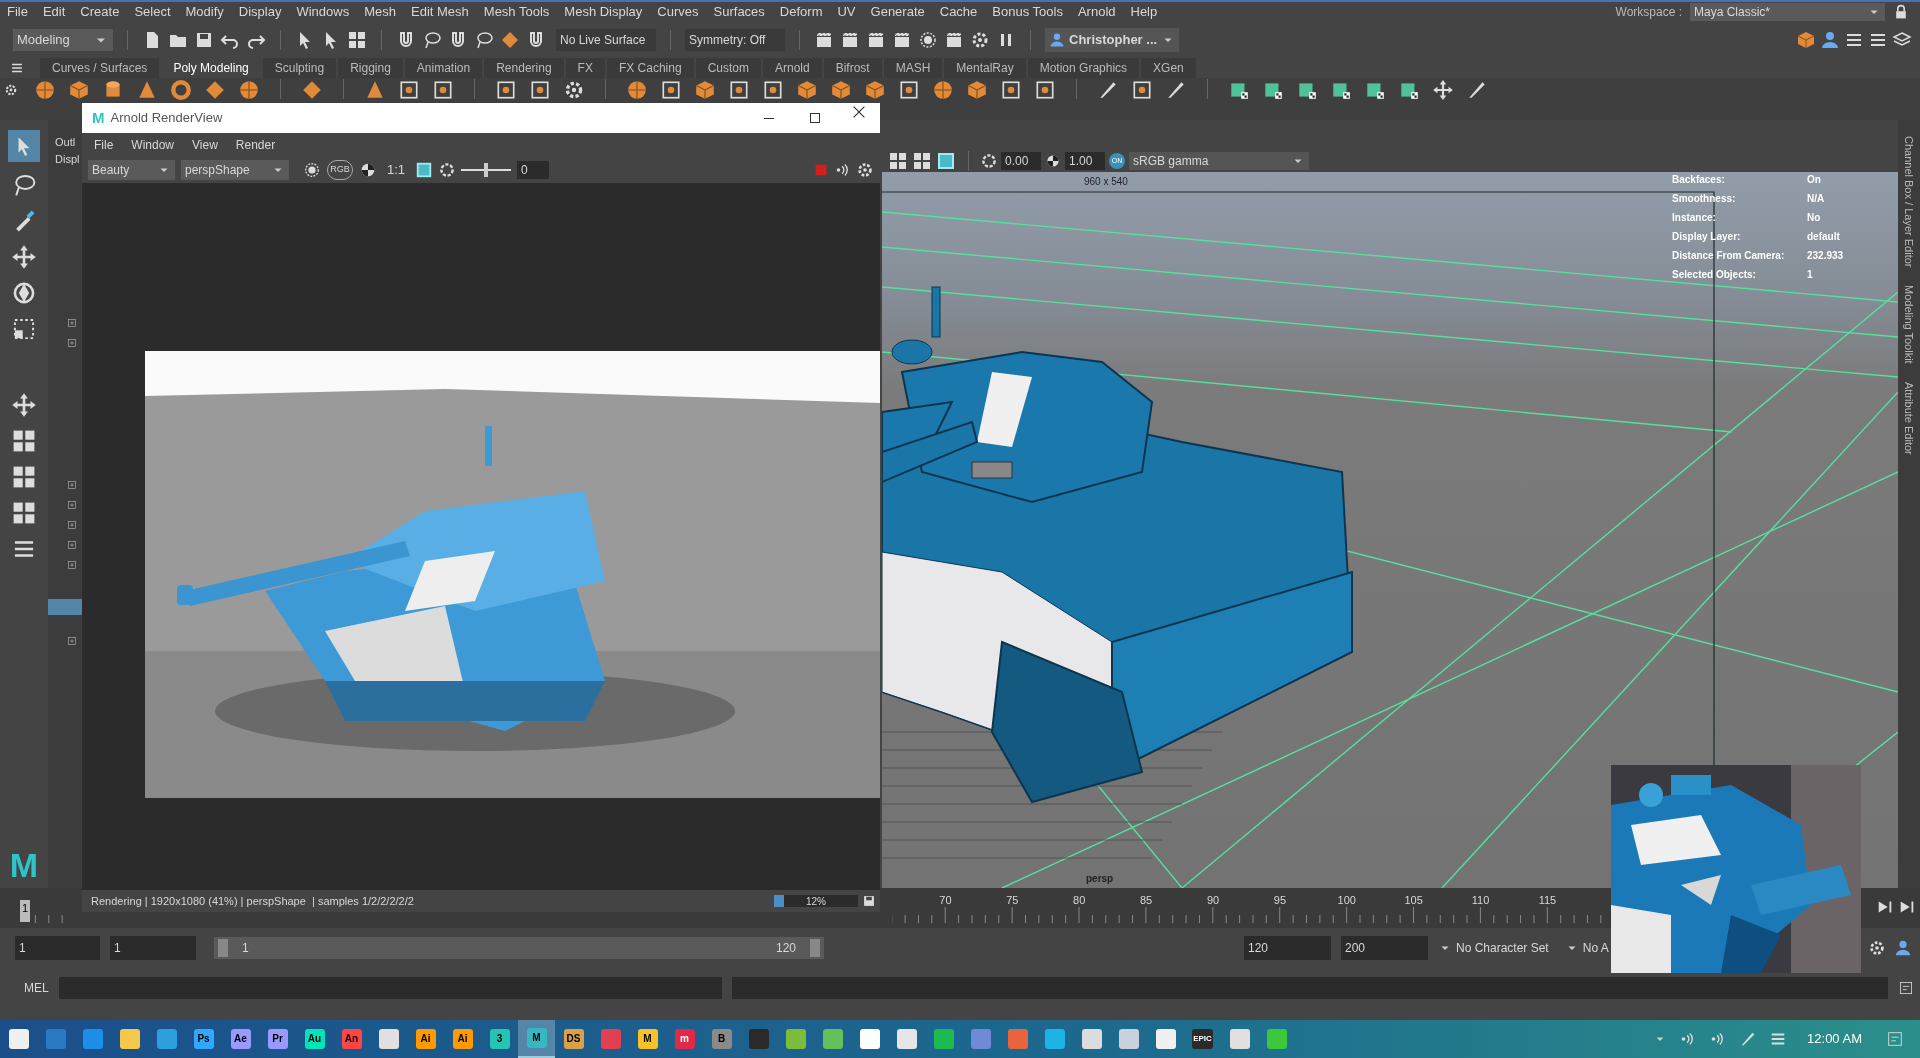  What do you see at coordinates (1202, 1039) in the screenshot?
I see `taskbar-app: EPIC` at bounding box center [1202, 1039].